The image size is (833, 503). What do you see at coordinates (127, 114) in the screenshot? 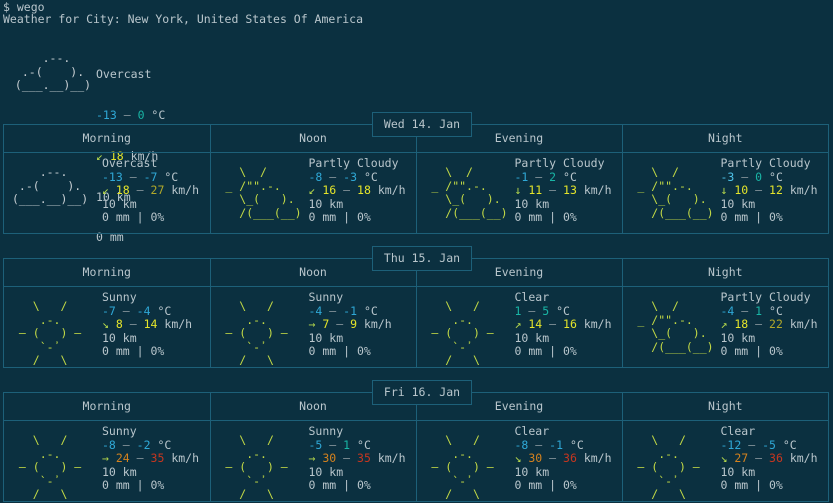
I see `current-temp-dash: —` at bounding box center [127, 114].